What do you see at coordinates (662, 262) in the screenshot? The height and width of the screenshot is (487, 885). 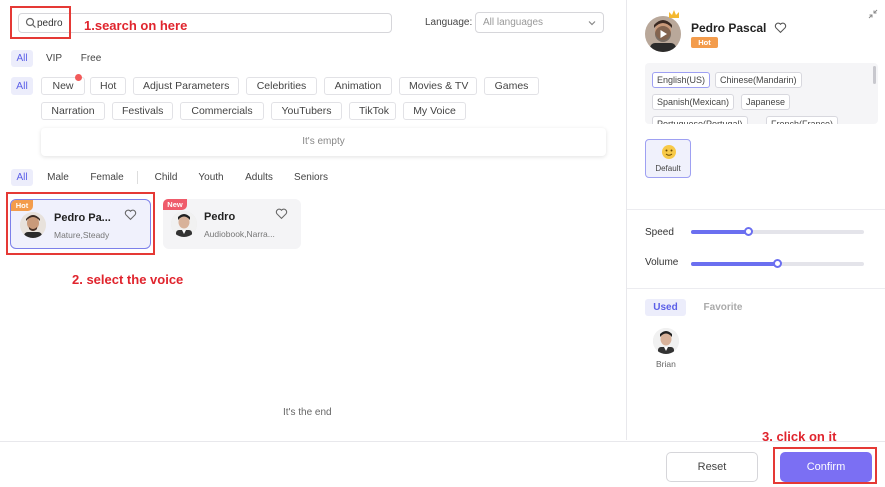 I see `volume-label: Volume` at bounding box center [662, 262].